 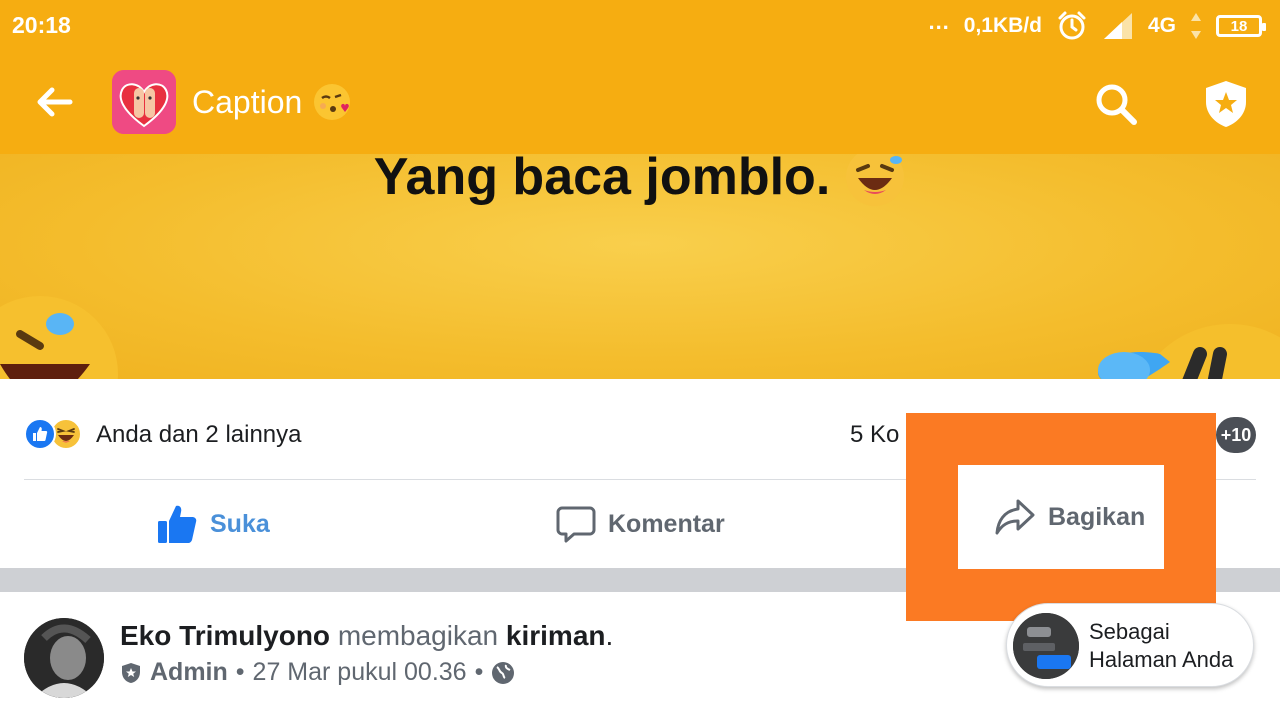 I want to click on signal-icon, so click(x=1117, y=26).